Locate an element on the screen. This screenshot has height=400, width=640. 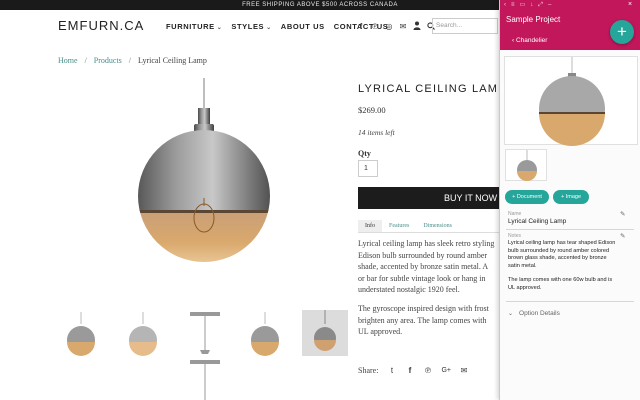
back-arrow-icon: ‹ is located at coordinates (505, 5).